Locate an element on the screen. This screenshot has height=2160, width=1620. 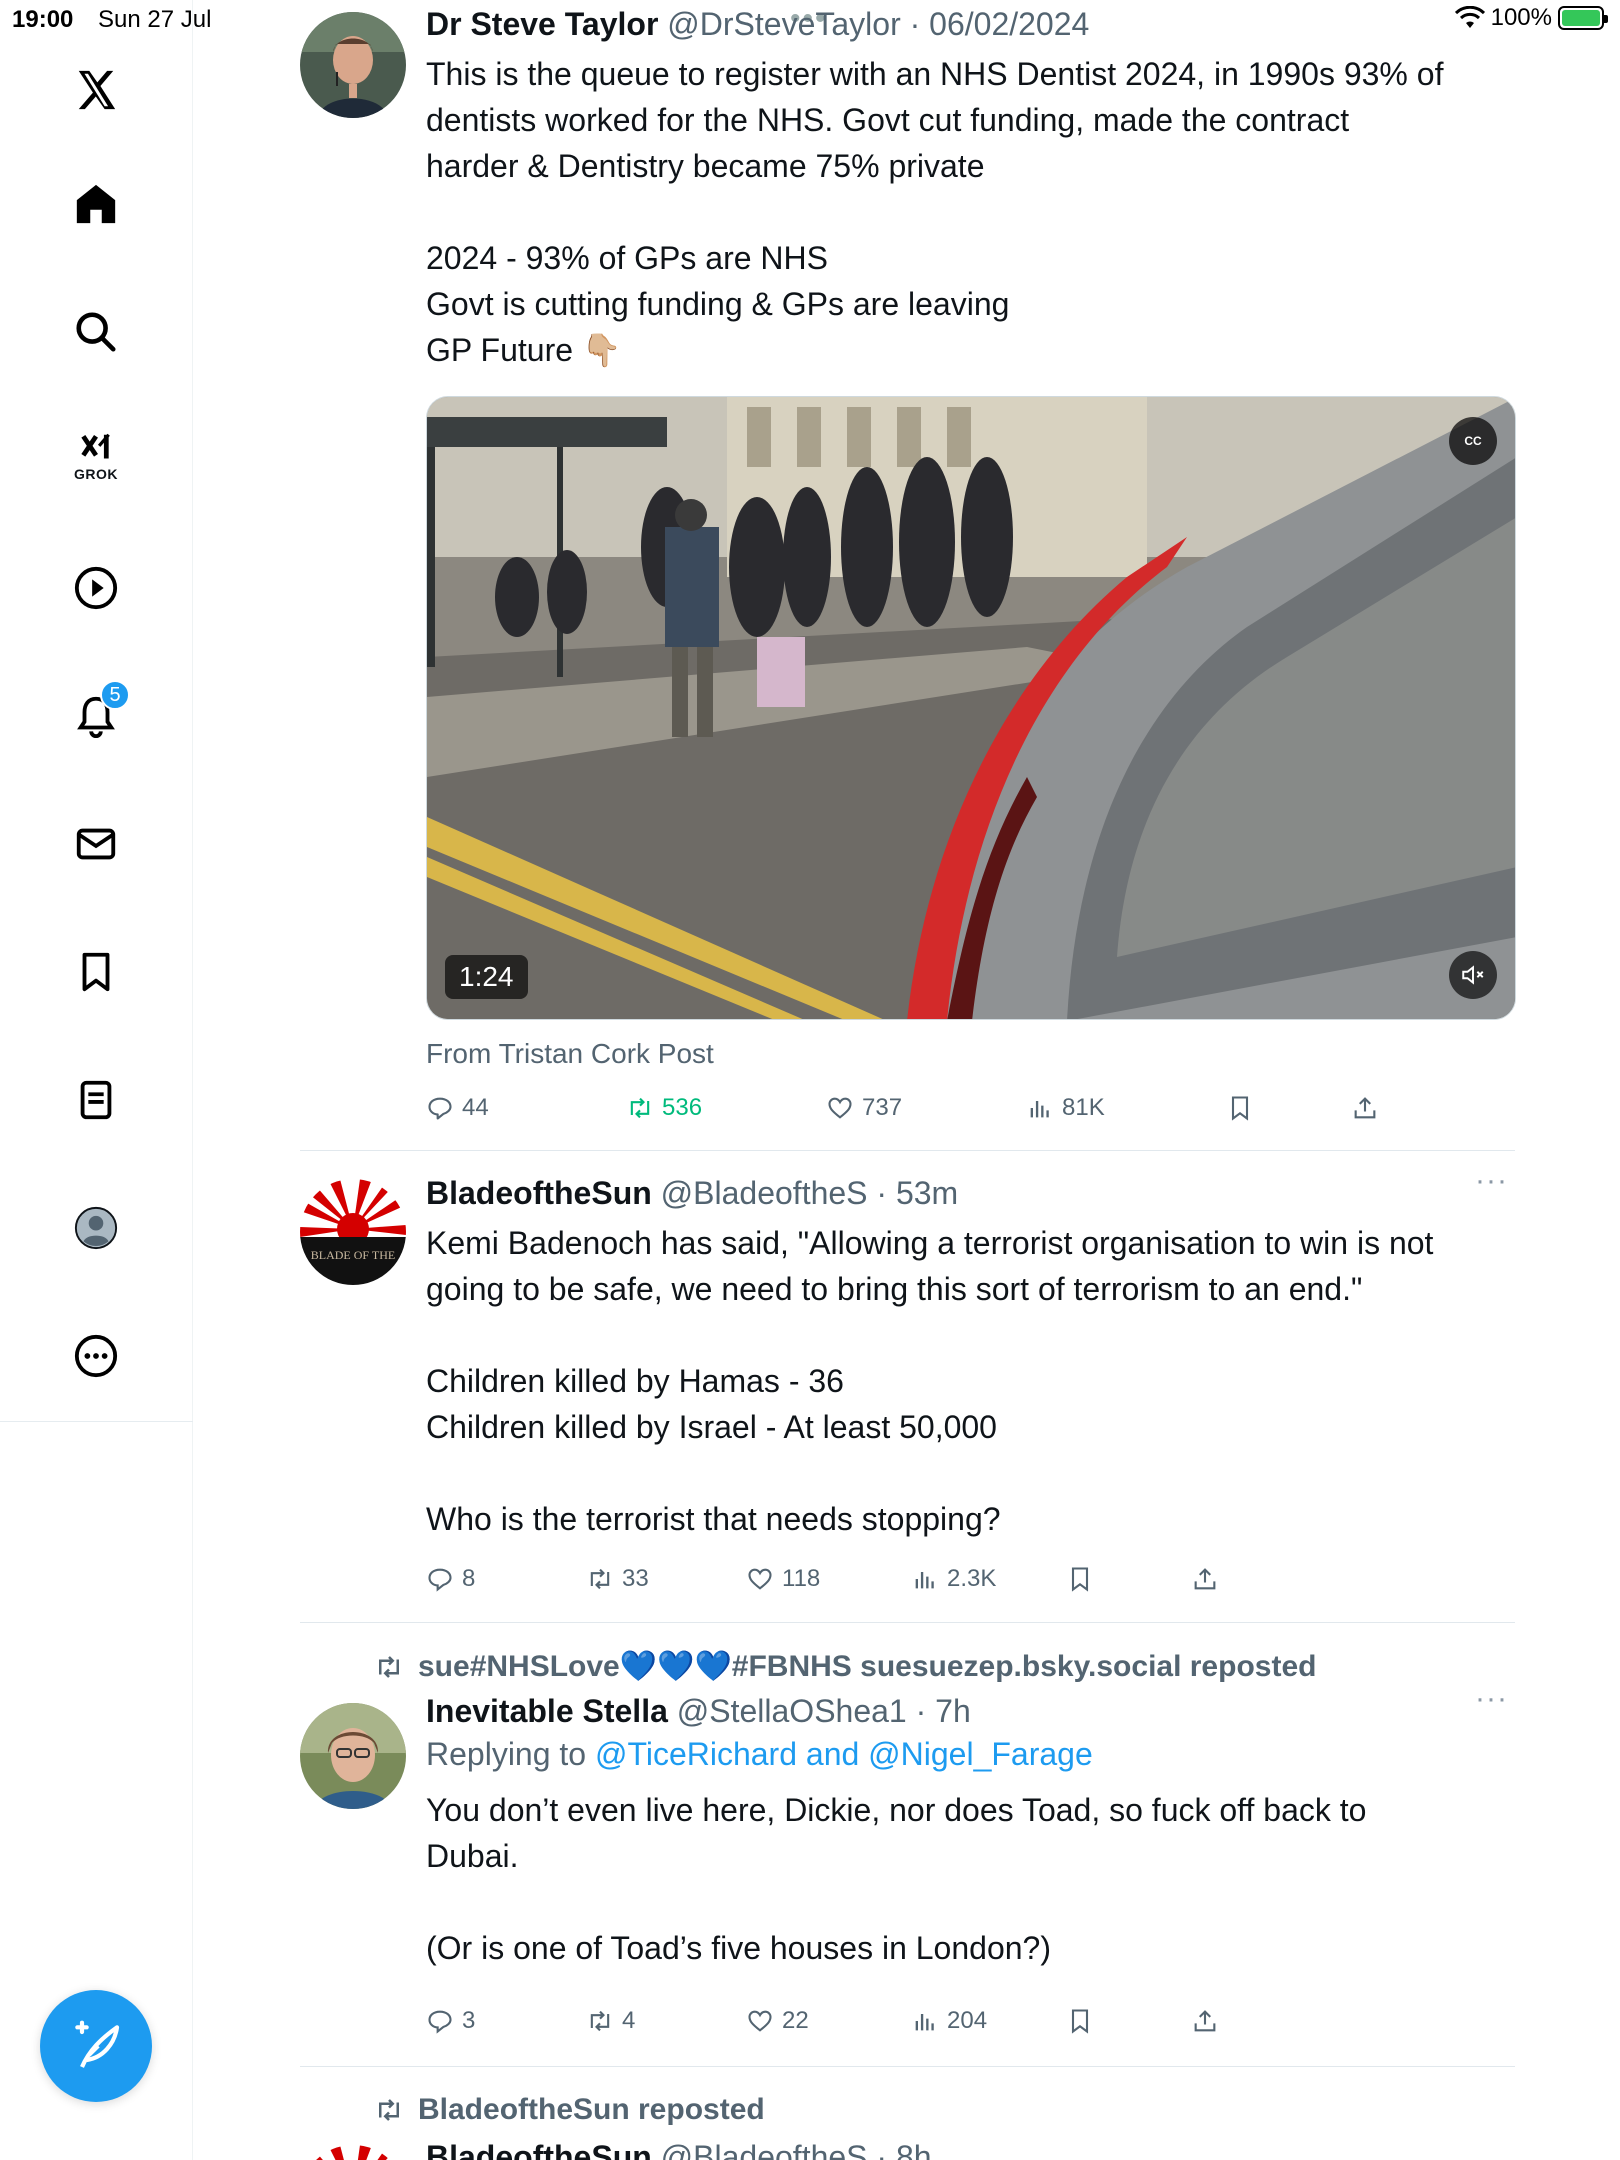
like-button: 118 is located at coordinates (783, 1579).